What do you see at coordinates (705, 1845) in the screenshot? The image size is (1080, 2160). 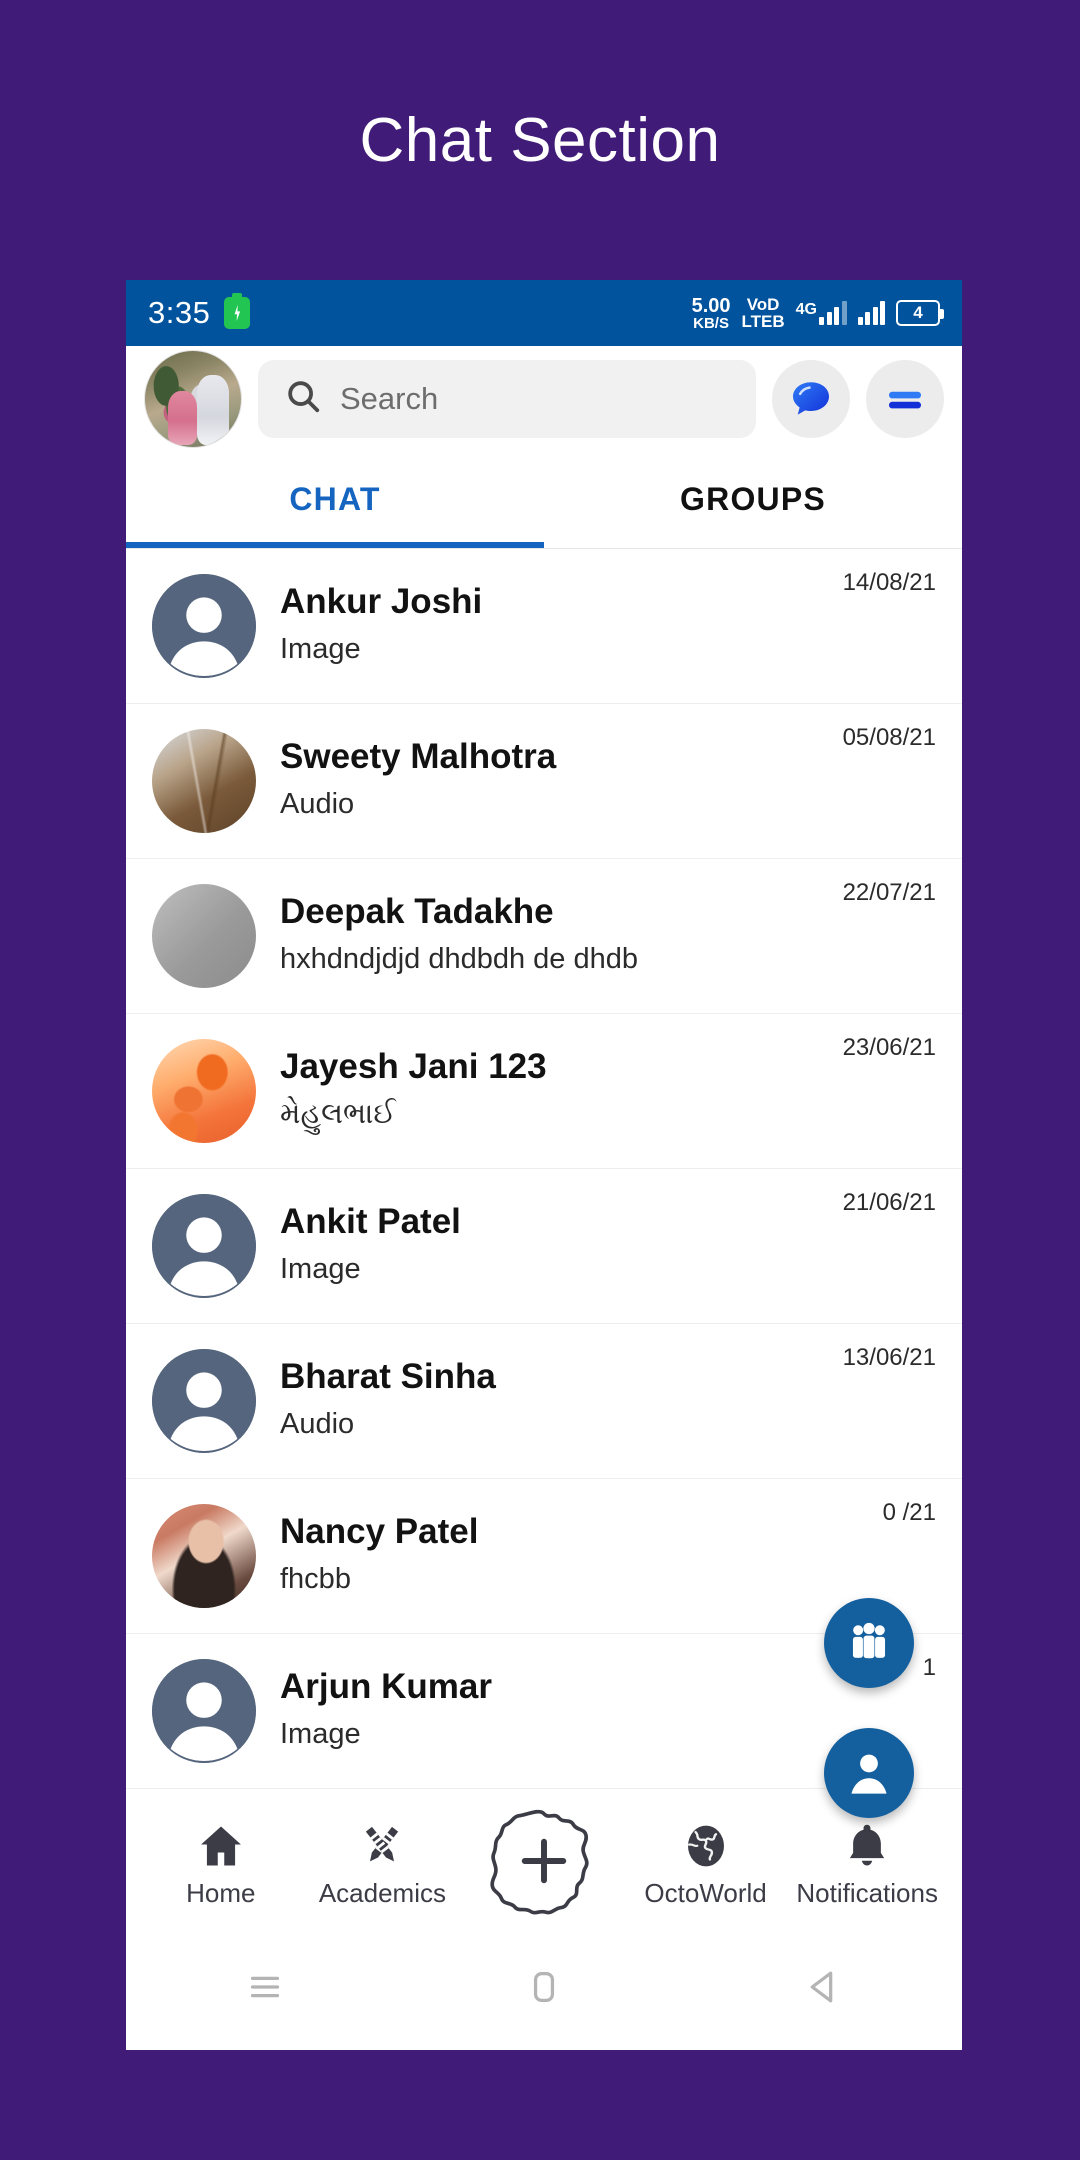 I see `globe-icon` at bounding box center [705, 1845].